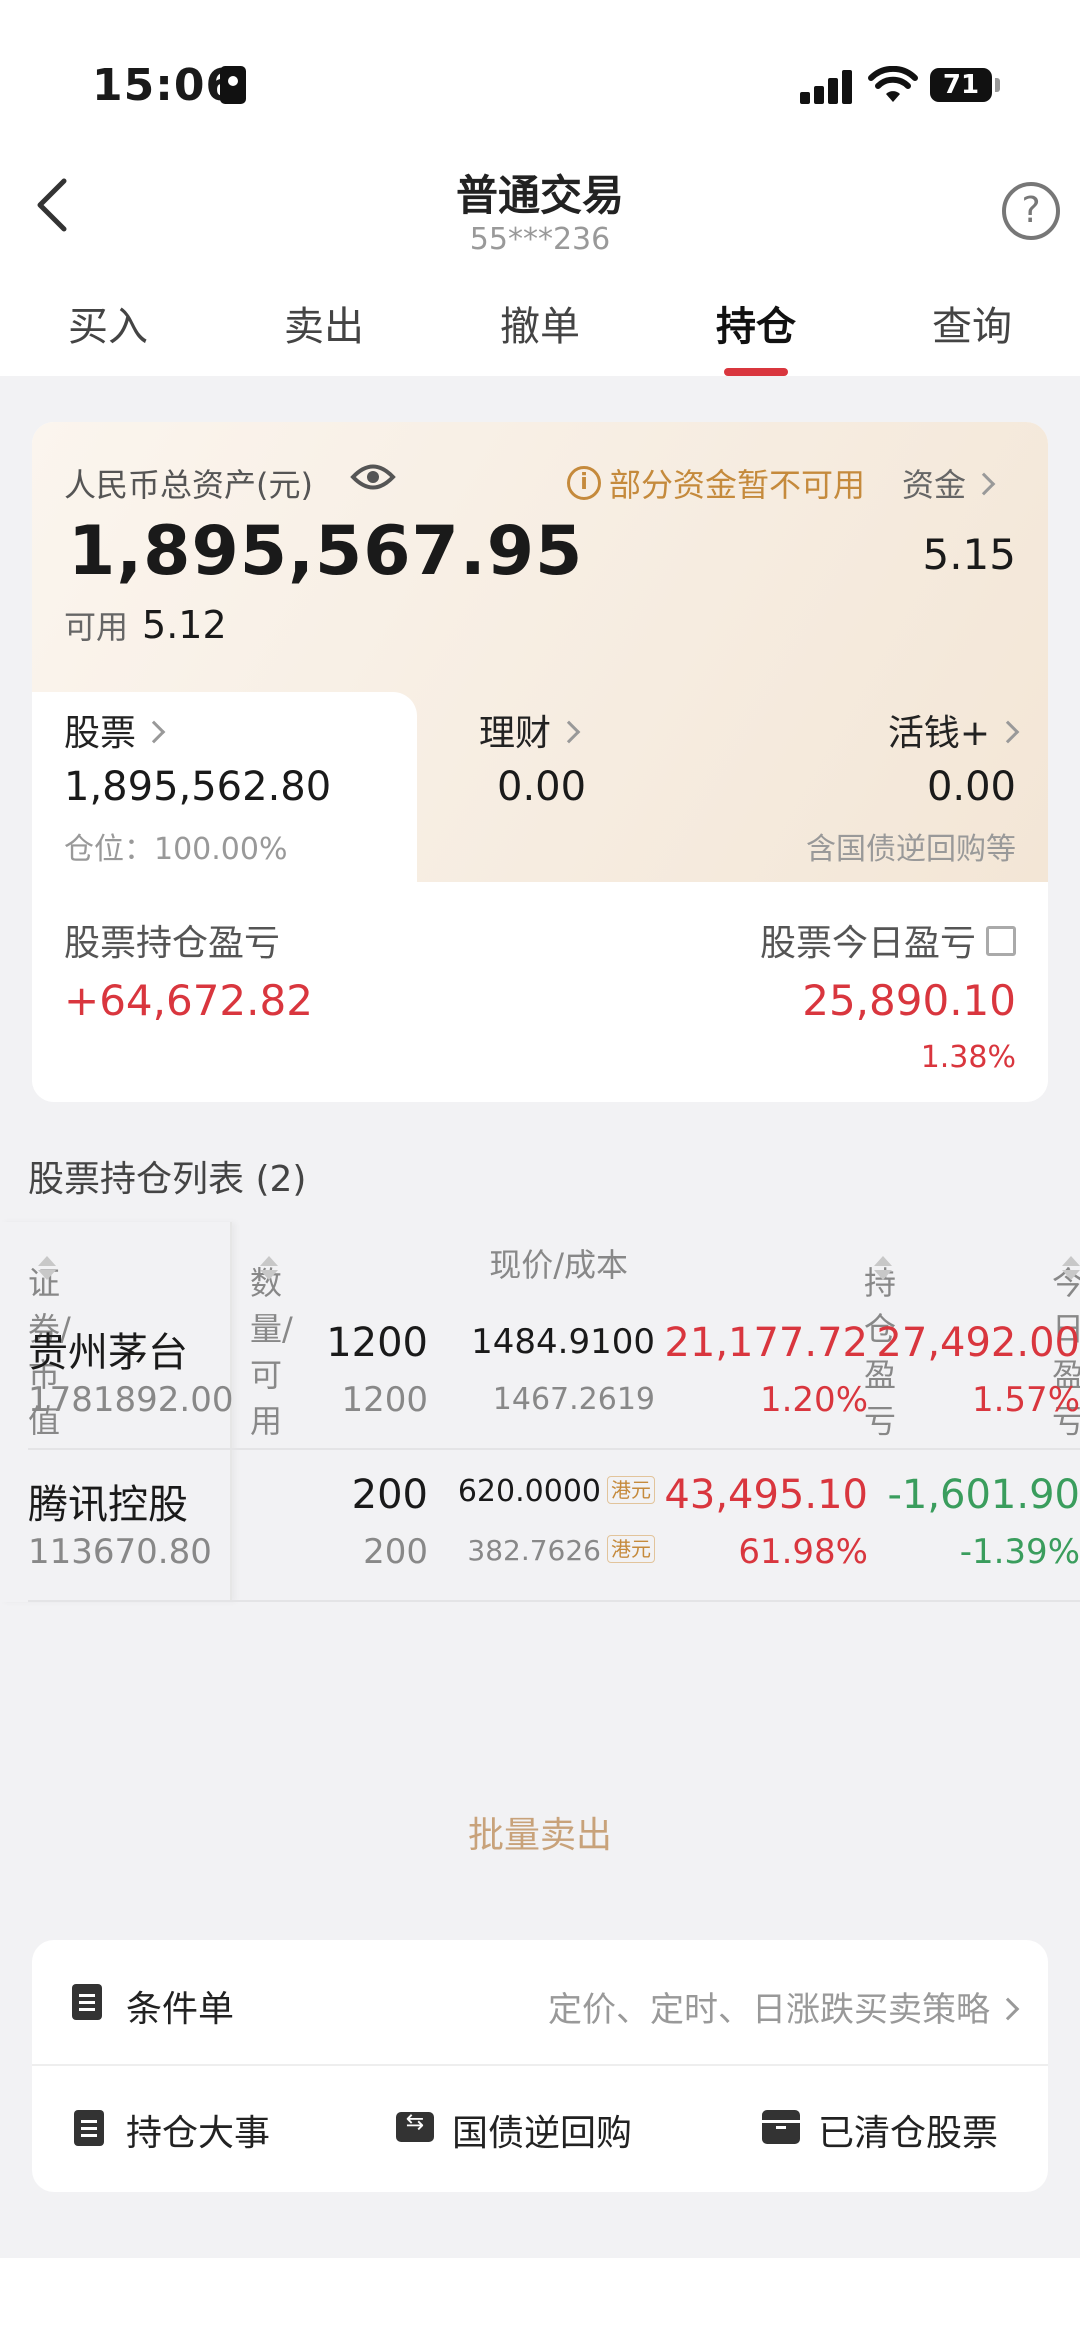 The height and width of the screenshot is (2348, 1080). I want to click on cash-plus-note: 含国债逆回购等, so click(911, 849).